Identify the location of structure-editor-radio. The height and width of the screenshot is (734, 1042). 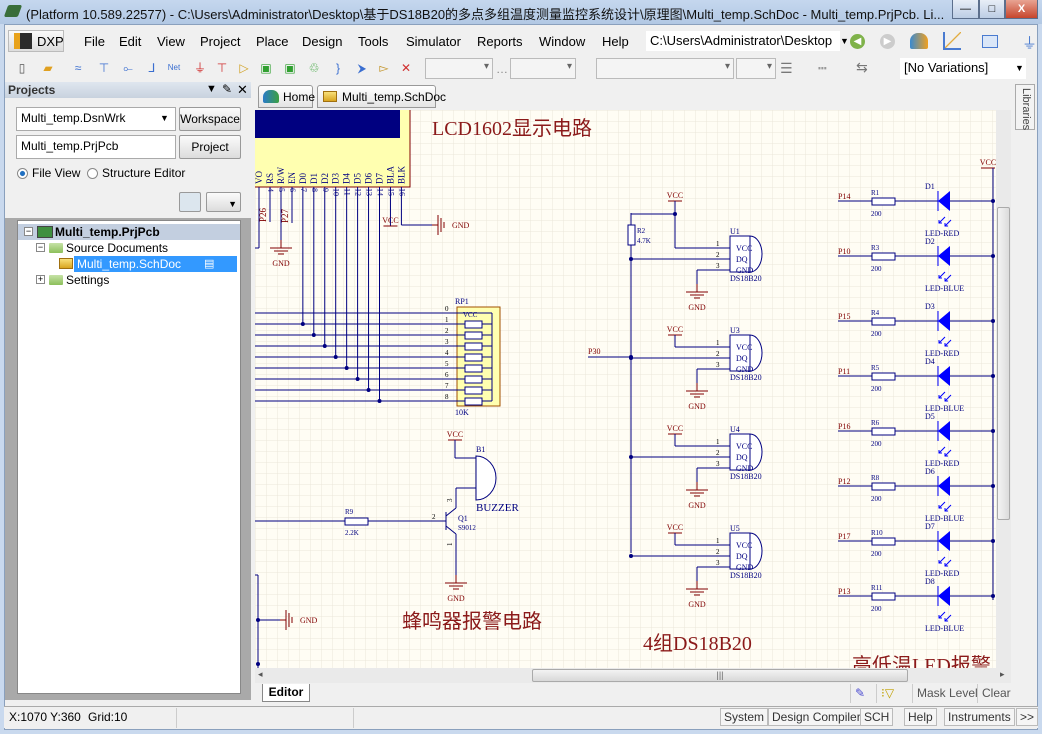
(92, 173).